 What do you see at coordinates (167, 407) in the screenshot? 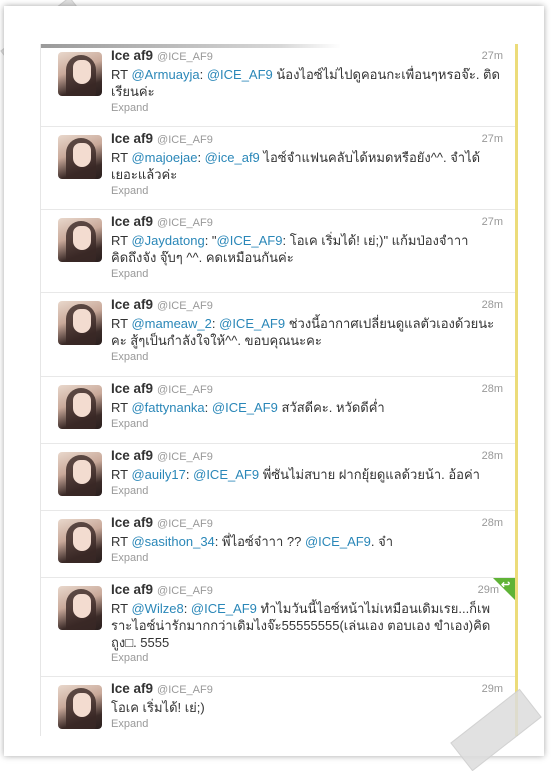
I see `mention-link: @fattynanka` at bounding box center [167, 407].